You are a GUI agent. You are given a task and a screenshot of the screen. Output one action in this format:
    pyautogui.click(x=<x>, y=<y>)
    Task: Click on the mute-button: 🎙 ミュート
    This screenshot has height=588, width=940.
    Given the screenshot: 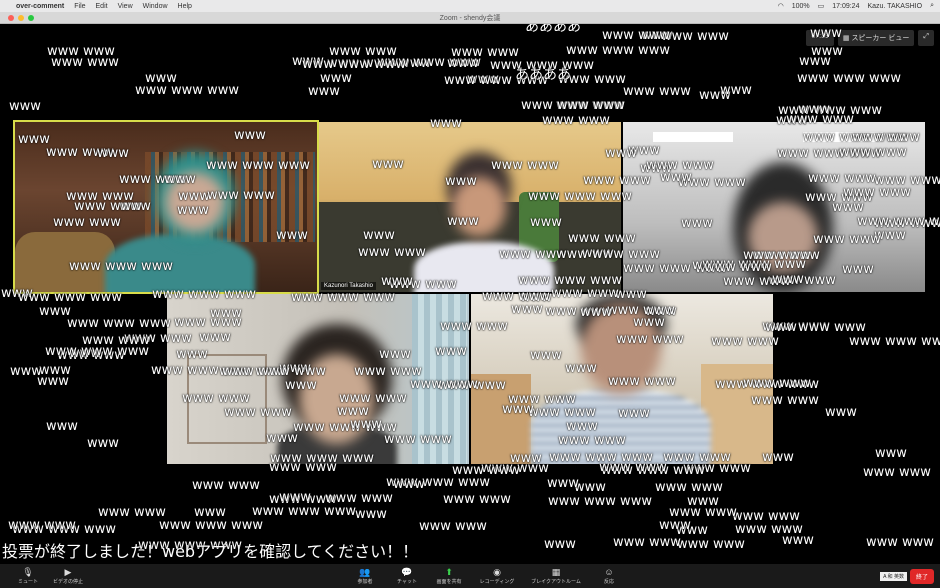 What is the action you would take?
    pyautogui.click(x=28, y=575)
    